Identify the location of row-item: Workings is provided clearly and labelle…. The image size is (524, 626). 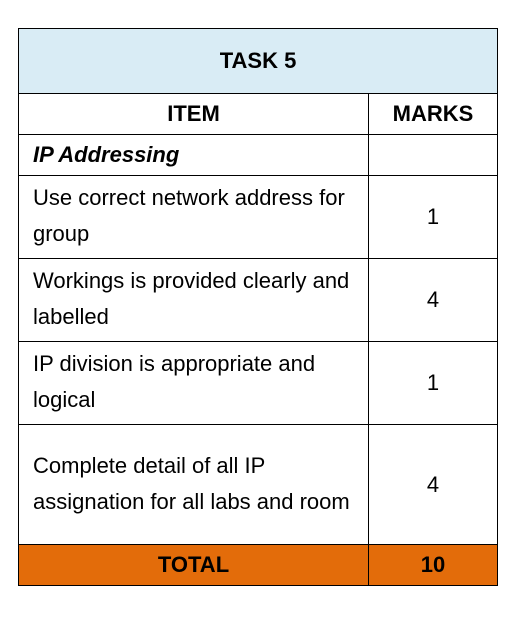
(193, 300).